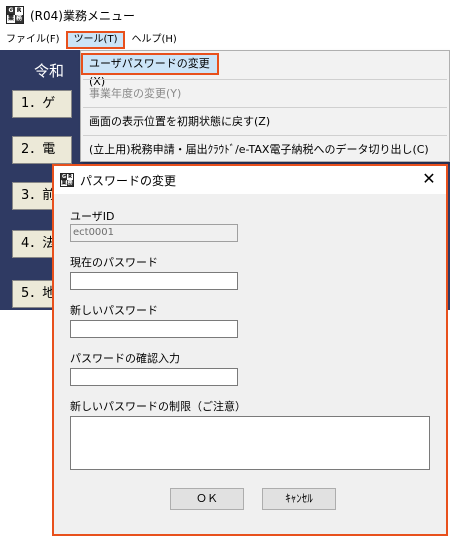 This screenshot has width=450, height=537. Describe the element at coordinates (158, 406) in the screenshot. I see `password-restriction-label: 新しいパスワードの制限（ご注意）` at that location.